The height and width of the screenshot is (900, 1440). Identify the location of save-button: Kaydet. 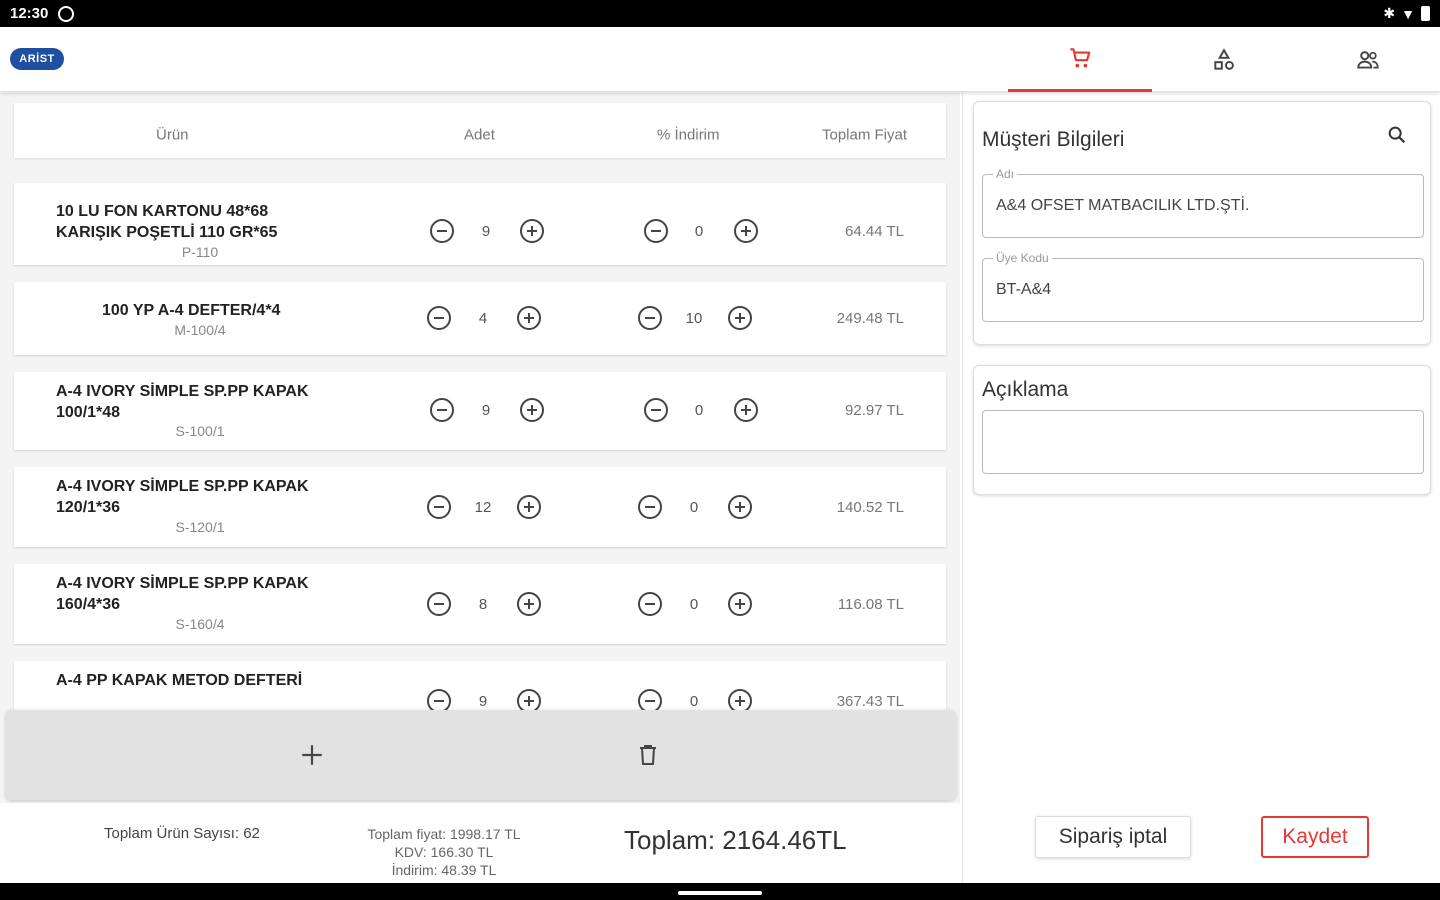
(1315, 837).